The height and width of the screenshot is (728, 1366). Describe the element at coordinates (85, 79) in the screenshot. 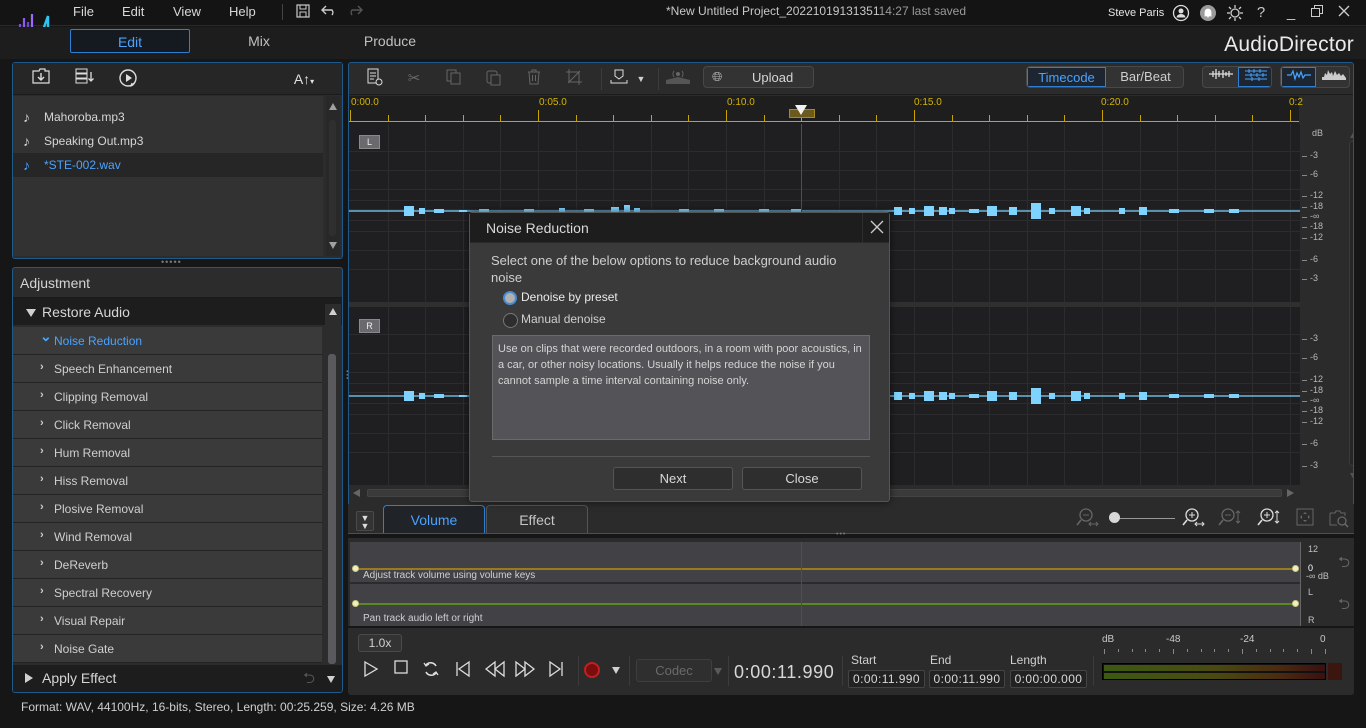

I see `import-list-icon` at that location.